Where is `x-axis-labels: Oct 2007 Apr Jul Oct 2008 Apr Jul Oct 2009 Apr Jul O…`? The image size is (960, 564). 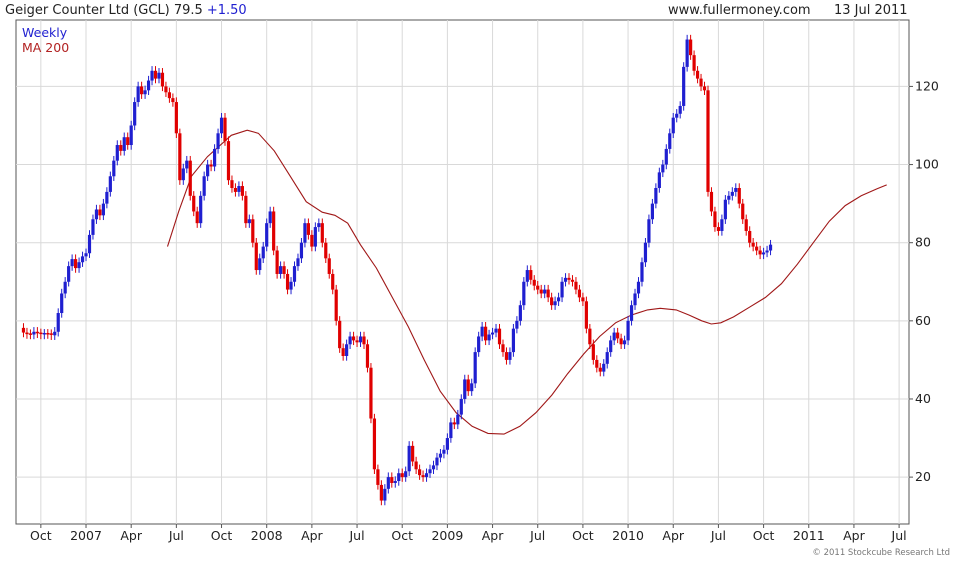 x-axis-labels: Oct 2007 Apr Jul Oct 2008 Apr Jul Oct 2009 Apr Jul O… is located at coordinates (468, 535).